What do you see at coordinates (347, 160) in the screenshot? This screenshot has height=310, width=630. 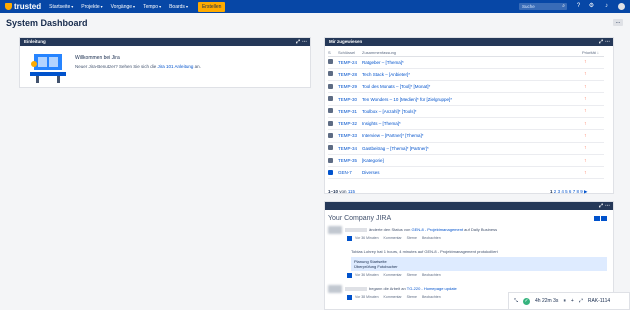 I see `issue-key-link: TEMP-35` at bounding box center [347, 160].